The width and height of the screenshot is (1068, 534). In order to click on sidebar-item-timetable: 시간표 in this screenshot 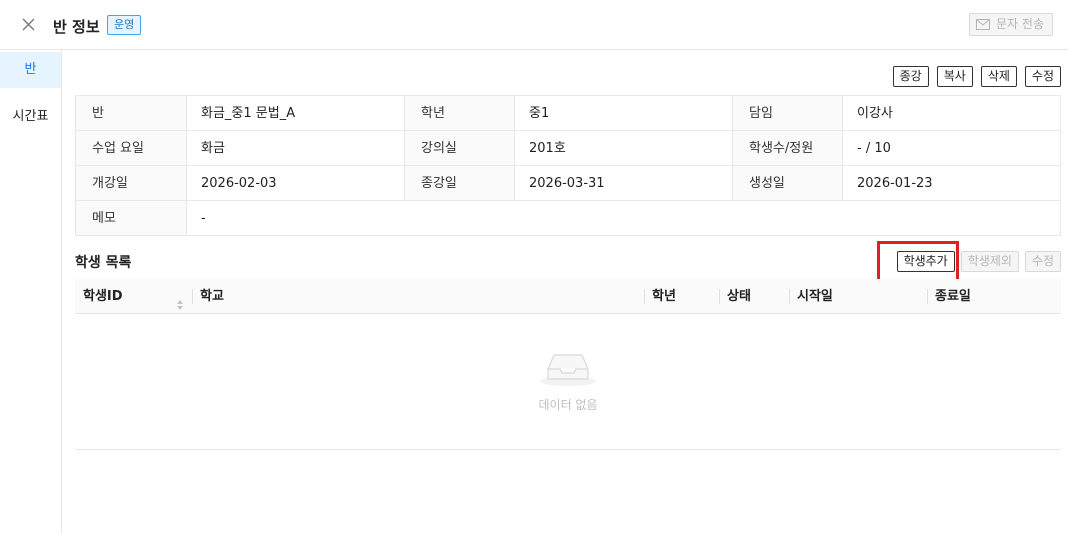, I will do `click(30, 117)`.